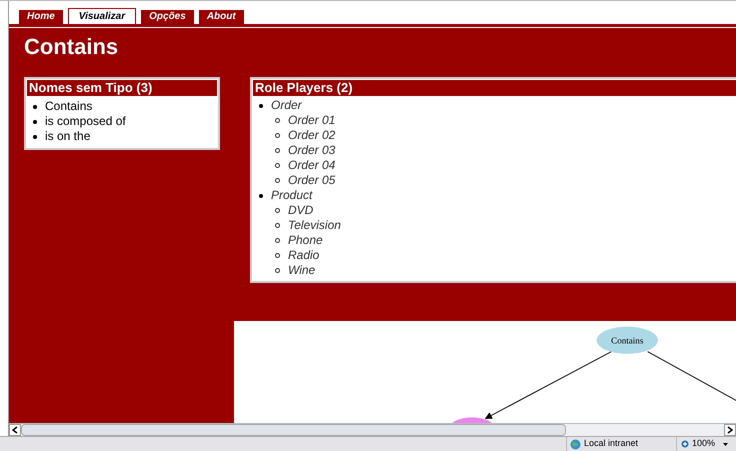 Image resolution: width=736 pixels, height=451 pixels. Describe the element at coordinates (67, 136) in the screenshot. I see `name-item: is on the` at that location.